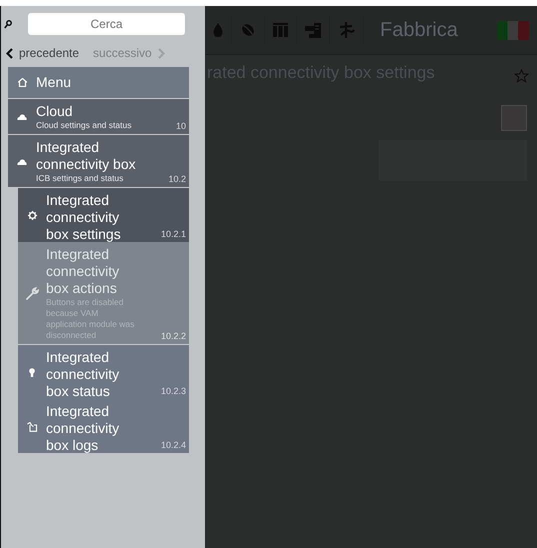  I want to click on wrench-icon, so click(32, 293).